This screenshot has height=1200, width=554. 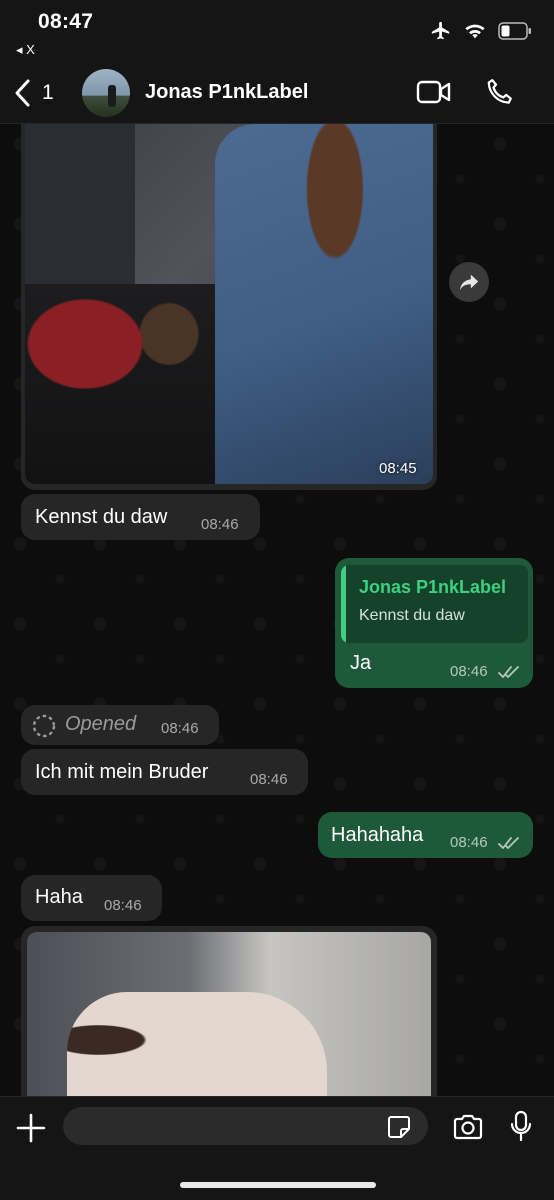 What do you see at coordinates (106, 93) in the screenshot?
I see `avatar` at bounding box center [106, 93].